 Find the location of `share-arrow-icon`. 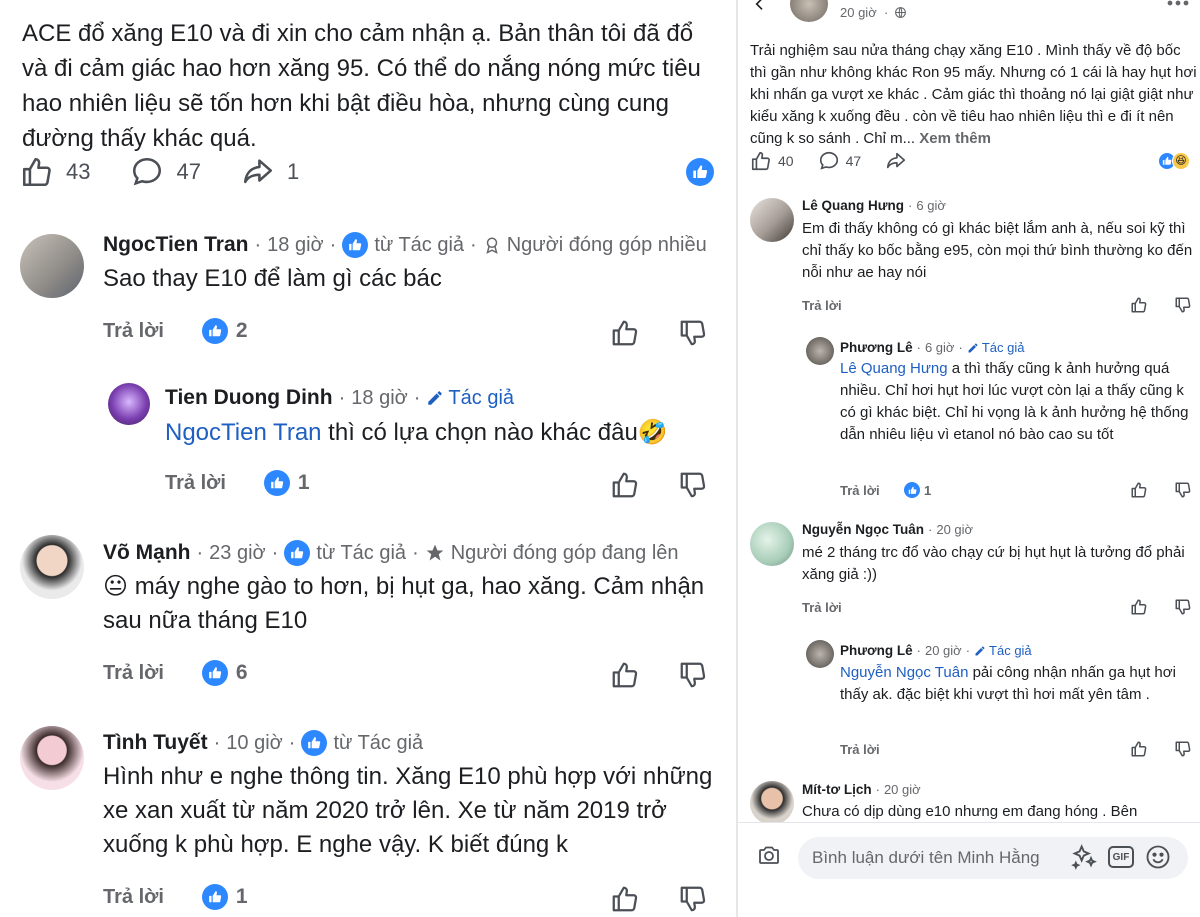

share-arrow-icon is located at coordinates (896, 160).